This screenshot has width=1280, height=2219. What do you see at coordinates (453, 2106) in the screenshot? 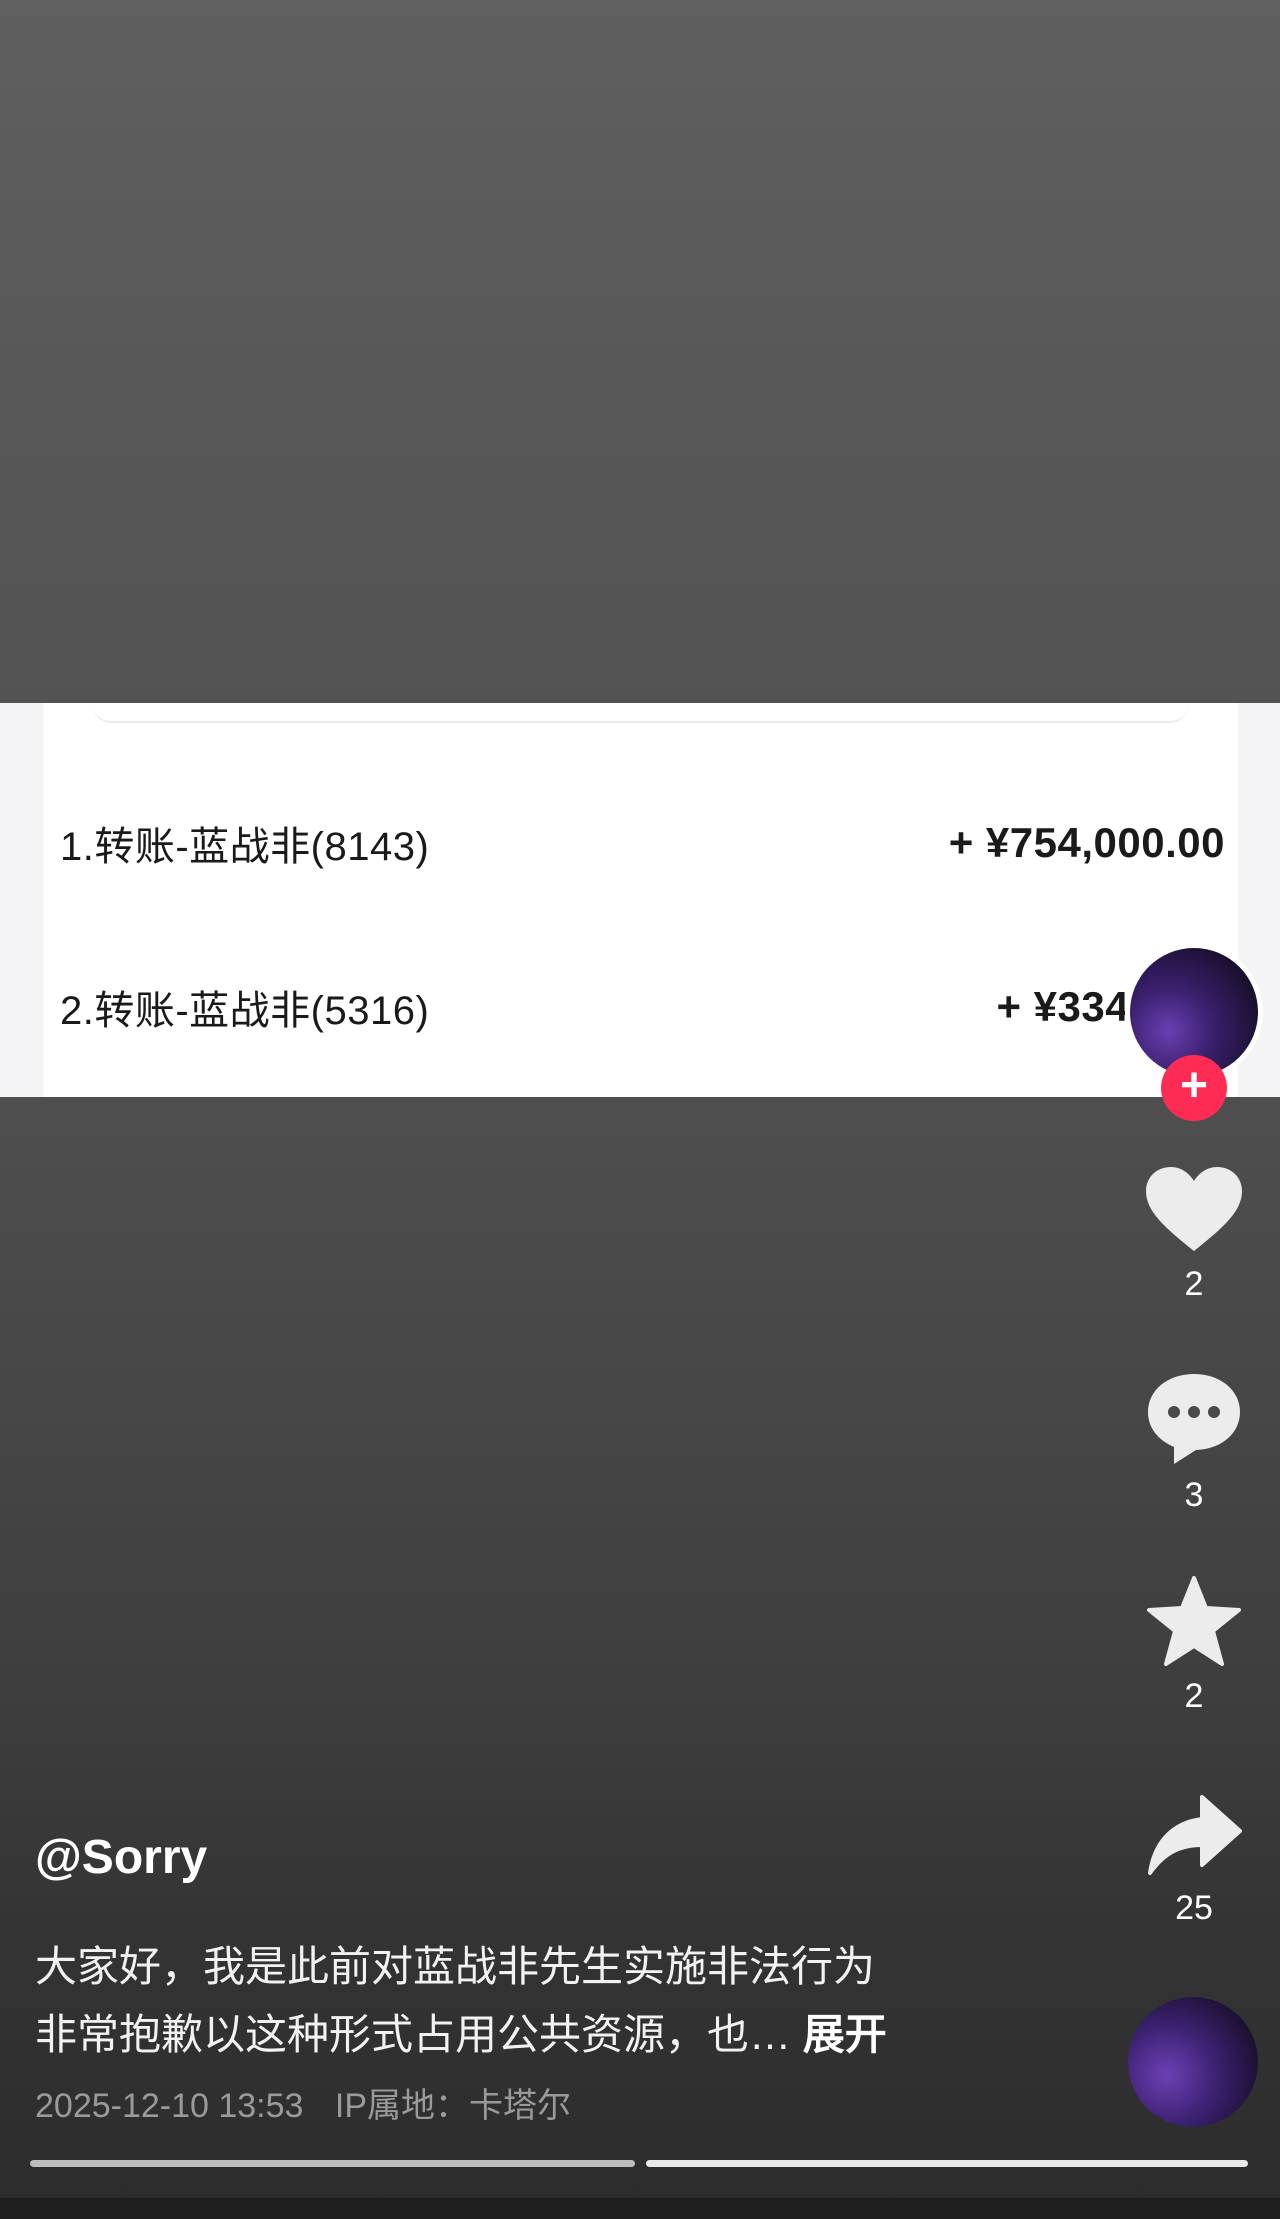
I see `ip-location: IP属地：卡塔尔` at bounding box center [453, 2106].